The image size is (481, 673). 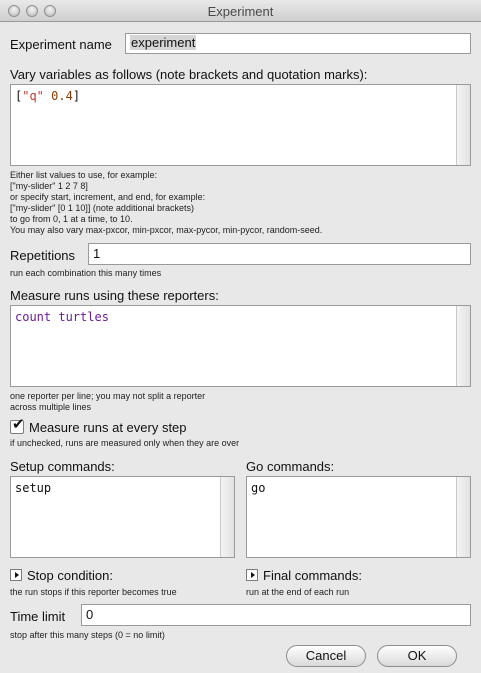 I want to click on setup-commands-scrollbar, so click(x=227, y=517).